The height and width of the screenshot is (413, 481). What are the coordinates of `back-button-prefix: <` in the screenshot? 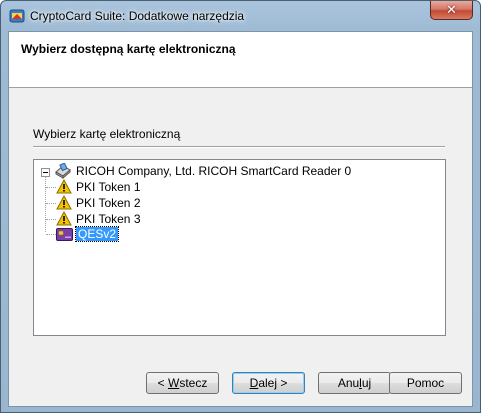 It's located at (162, 383).